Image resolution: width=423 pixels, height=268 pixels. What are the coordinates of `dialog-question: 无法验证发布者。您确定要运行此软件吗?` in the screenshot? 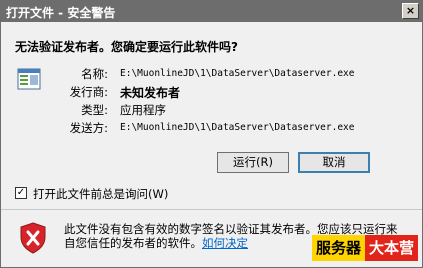 It's located at (126, 47).